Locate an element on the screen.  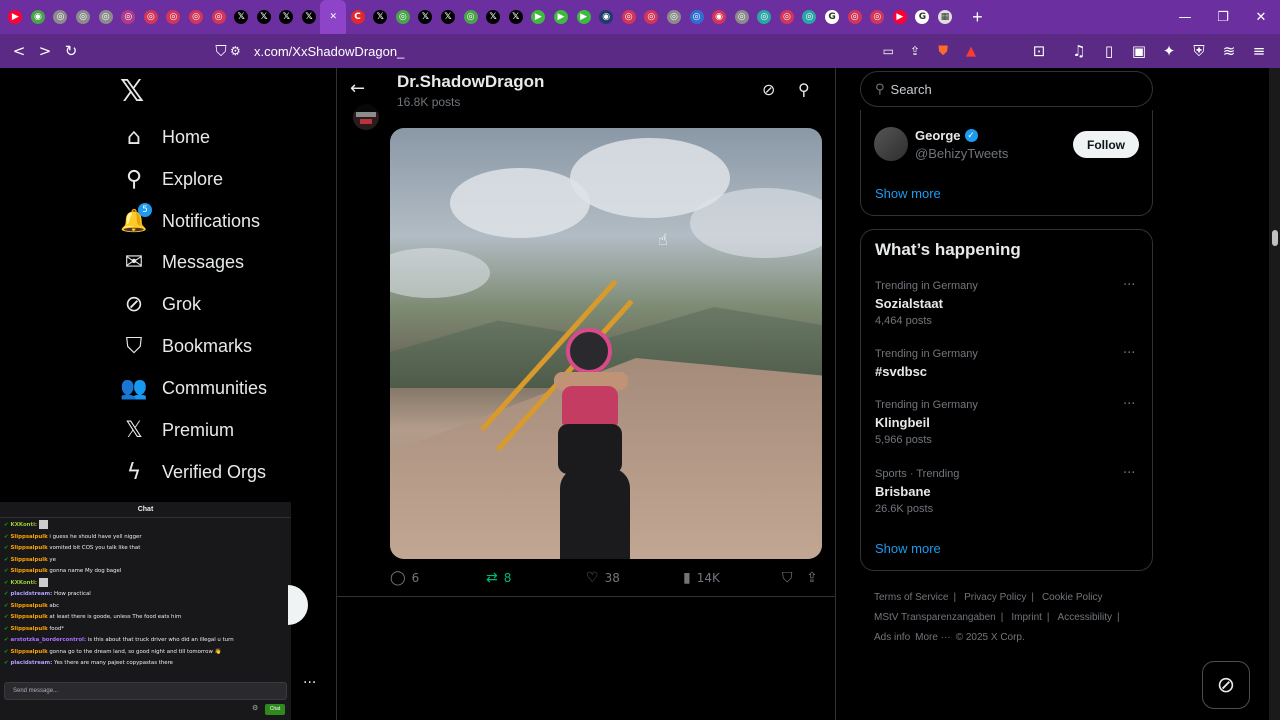
nav-item-messages: ✉ Messages is located at coordinates (182, 262).